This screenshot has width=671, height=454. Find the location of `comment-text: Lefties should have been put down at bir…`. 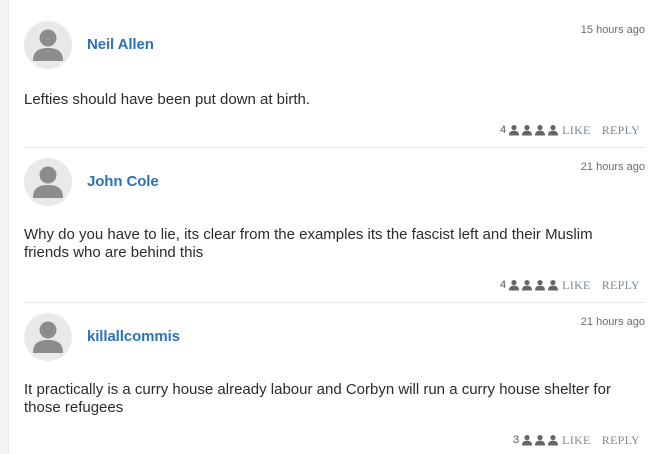

comment-text: Lefties should have been put down at bir… is located at coordinates (167, 99).